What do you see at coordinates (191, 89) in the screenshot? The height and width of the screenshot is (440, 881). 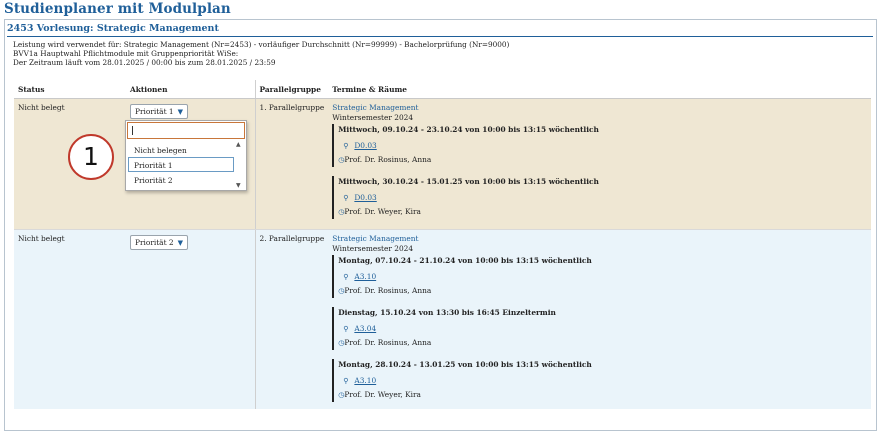 I see `header-actions: Aktionen` at bounding box center [191, 89].